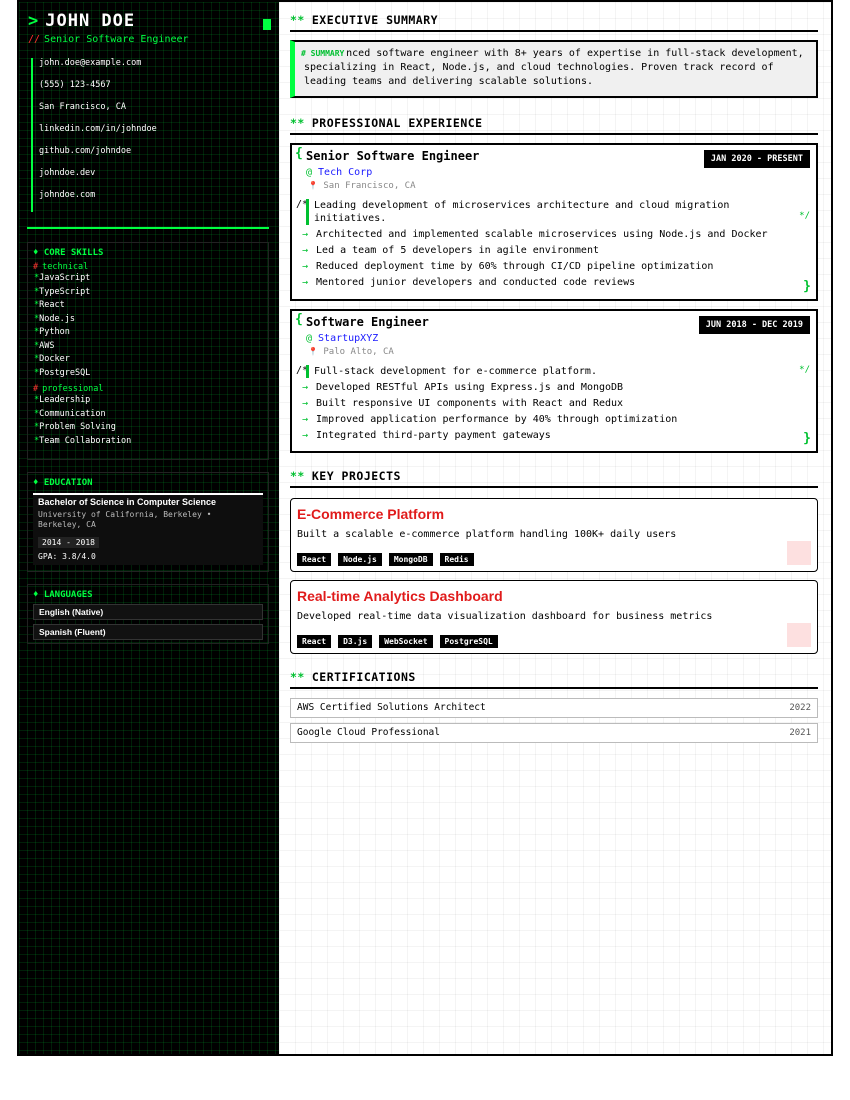 The width and height of the screenshot is (850, 1100). Describe the element at coordinates (85, 440) in the screenshot. I see `skill-label: Team Collaboration` at that location.